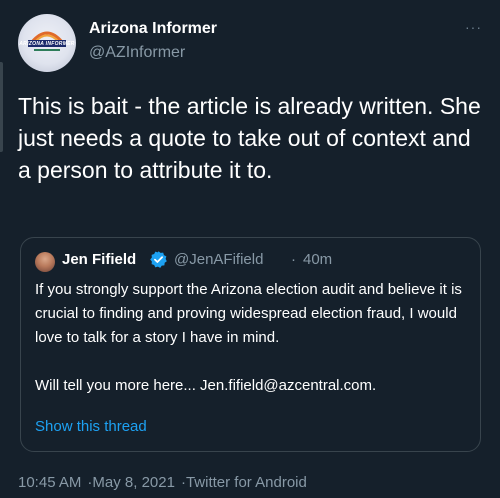 This screenshot has height=498, width=500. Describe the element at coordinates (158, 259) in the screenshot. I see `verified-badge-icon` at that location.